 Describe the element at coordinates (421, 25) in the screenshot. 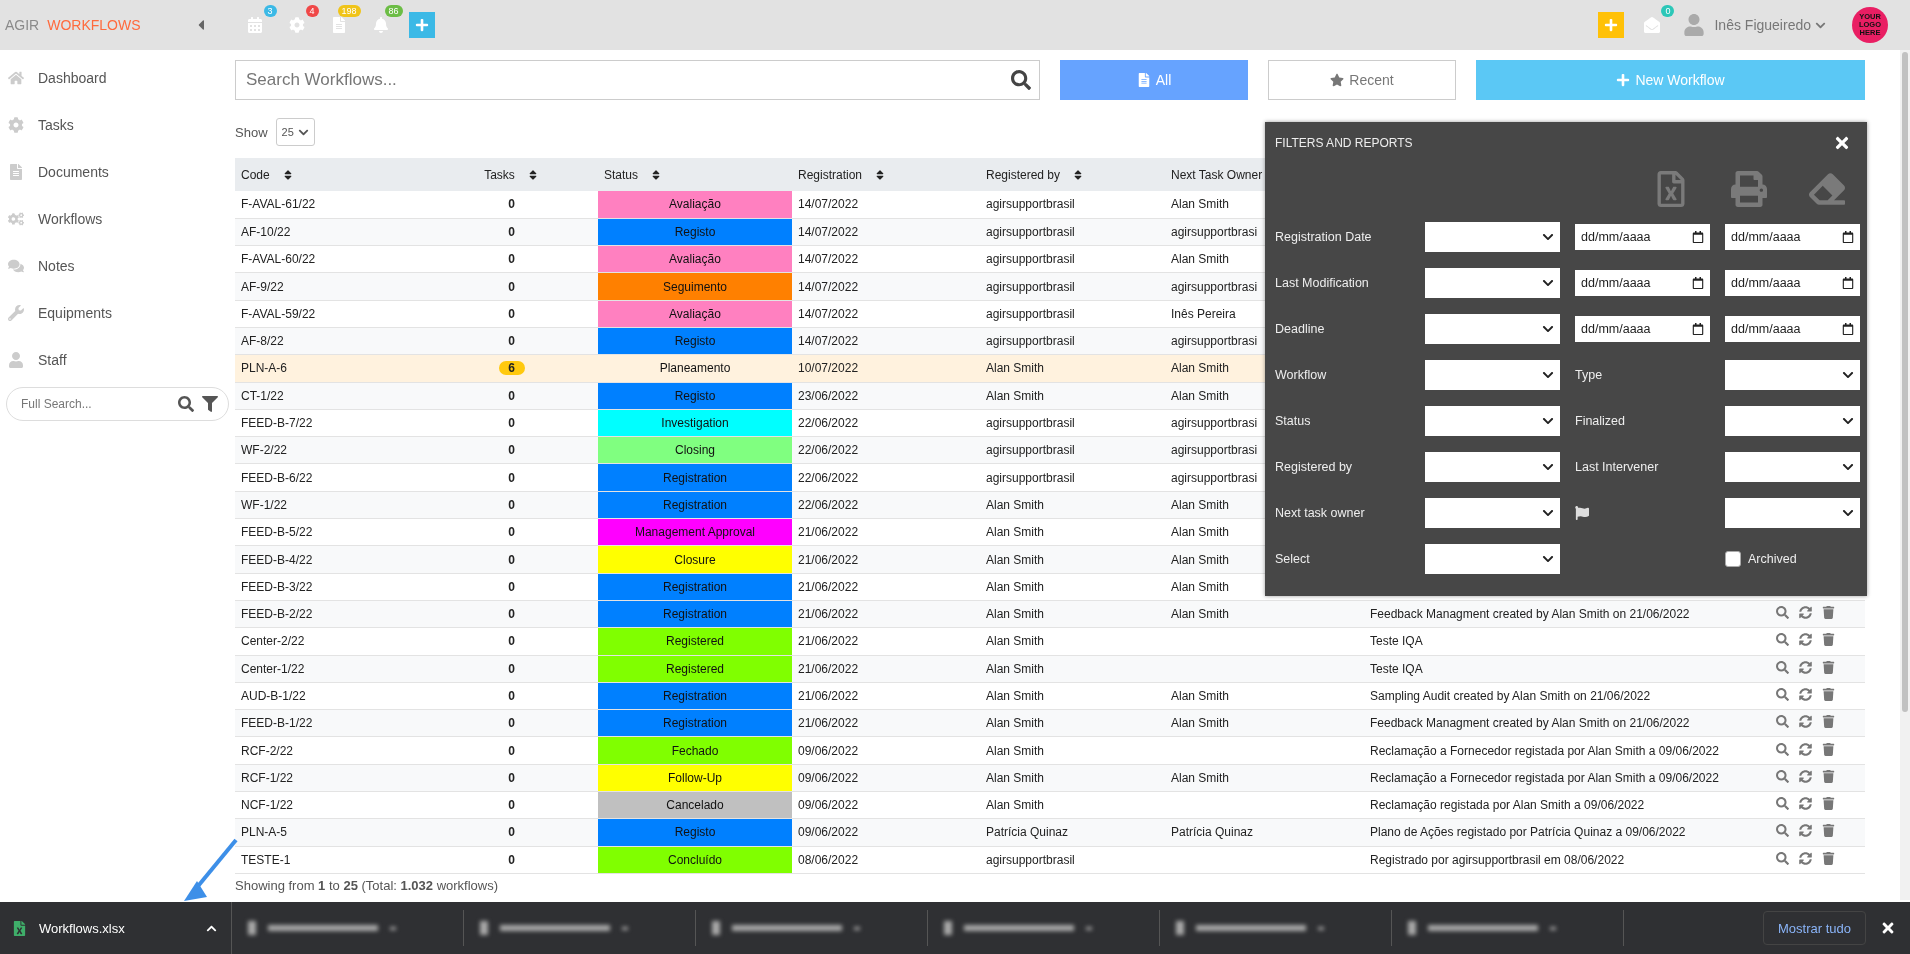

I see `add-button` at that location.